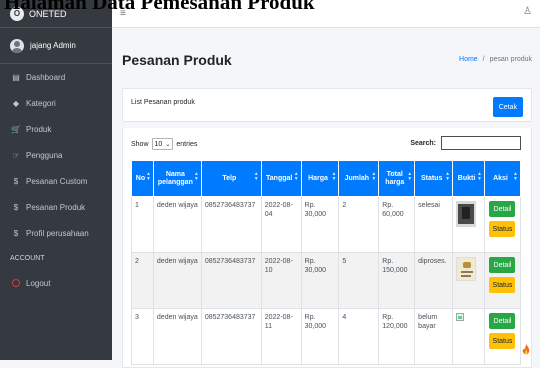 This screenshot has width=540, height=368. I want to click on sidebar-item-kategori: ◆ Kategori, so click(56, 103).